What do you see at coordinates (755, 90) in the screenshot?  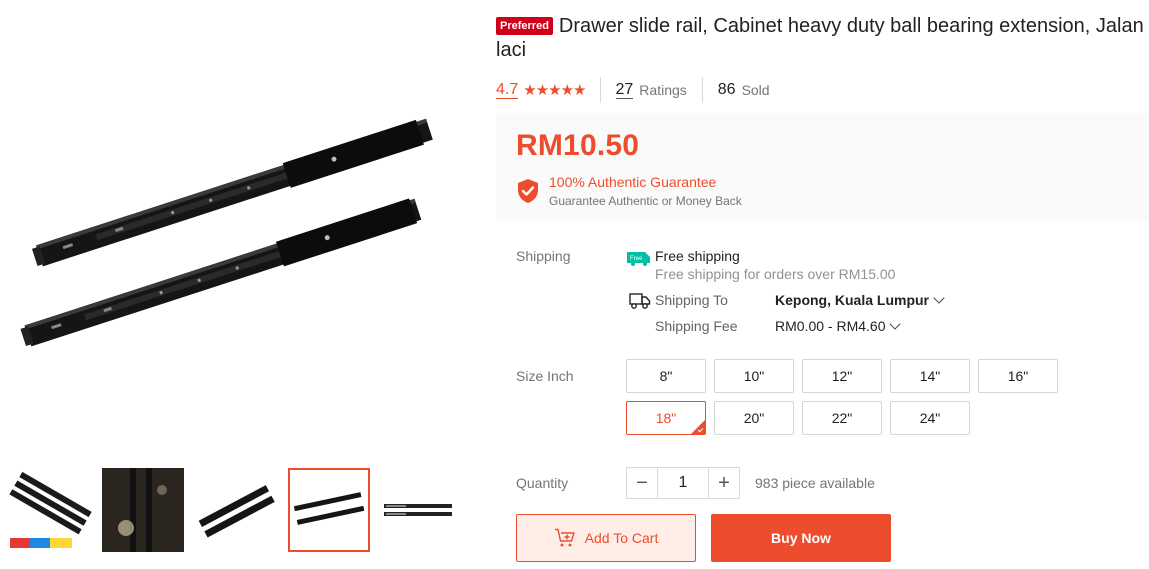 I see `sold-label: Sold` at bounding box center [755, 90].